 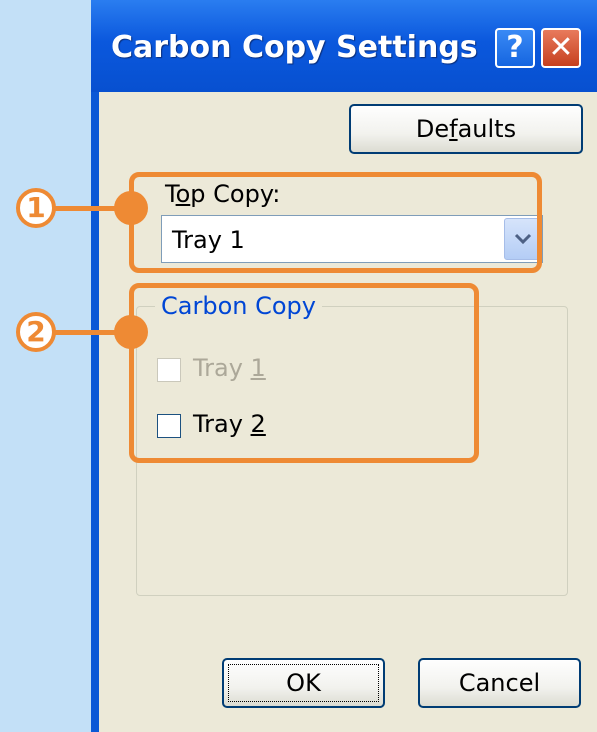 I want to click on top-copy-highlight, so click(x=335, y=222).